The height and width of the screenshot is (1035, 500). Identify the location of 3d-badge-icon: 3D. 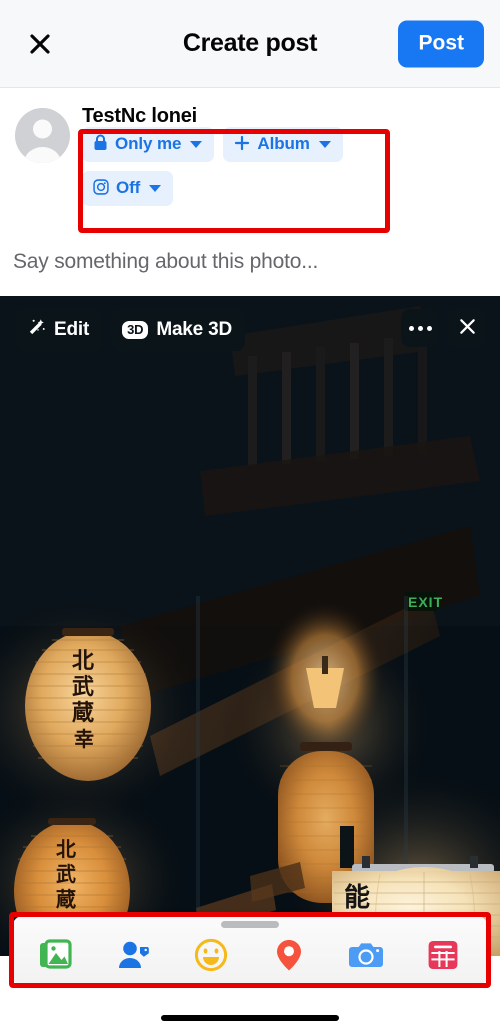
(135, 329).